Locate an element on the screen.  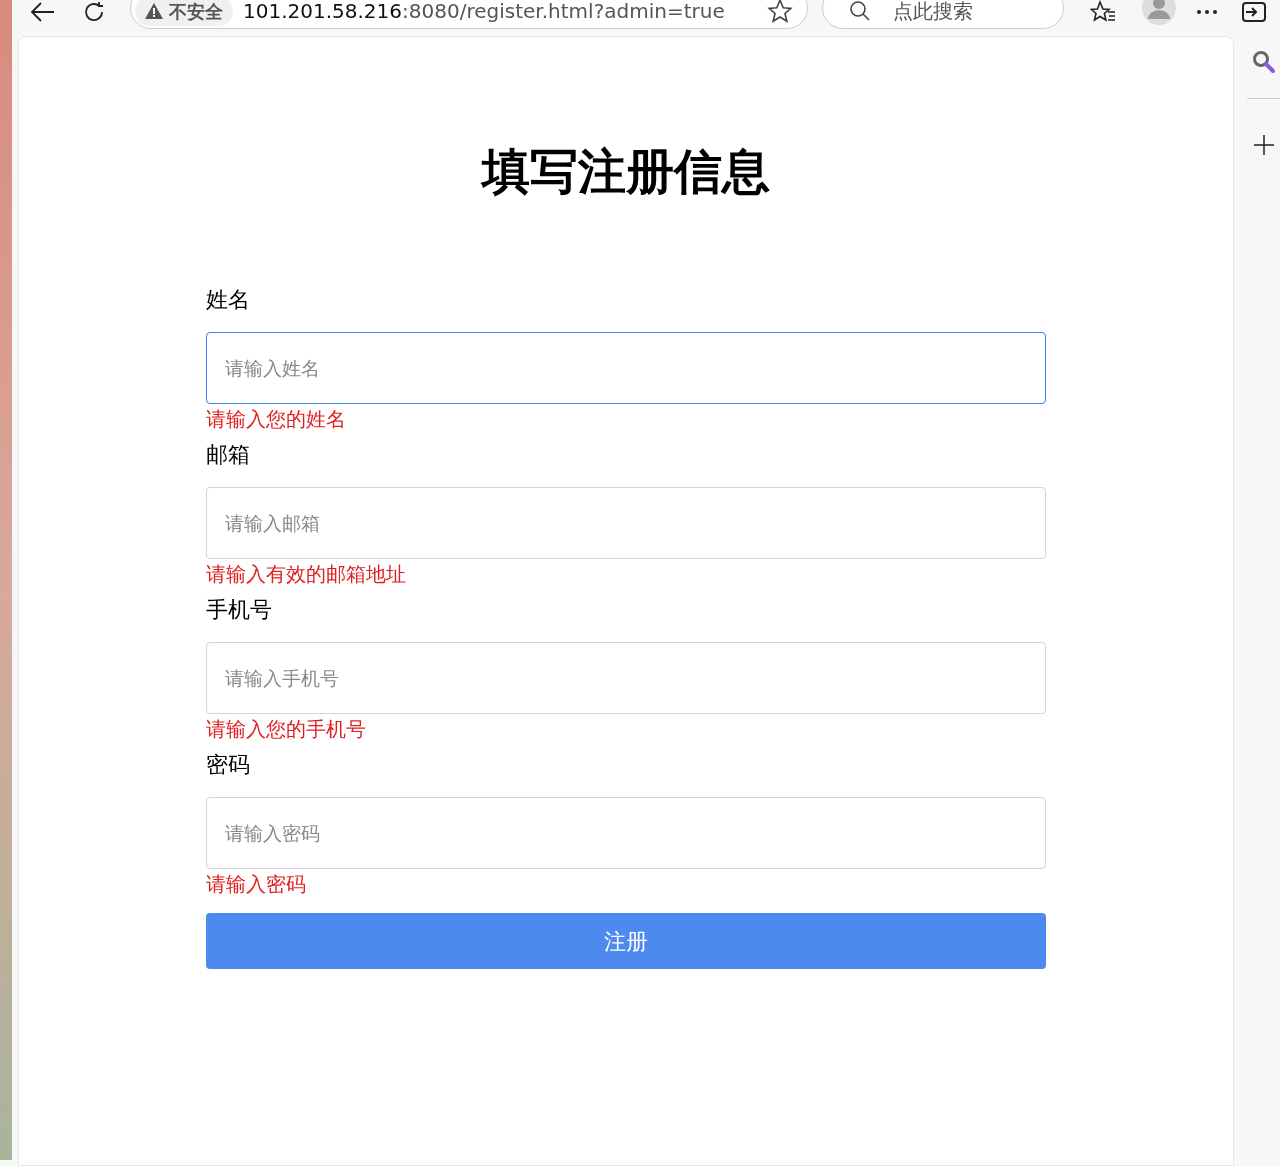
refresh-icon is located at coordinates (94, 12).